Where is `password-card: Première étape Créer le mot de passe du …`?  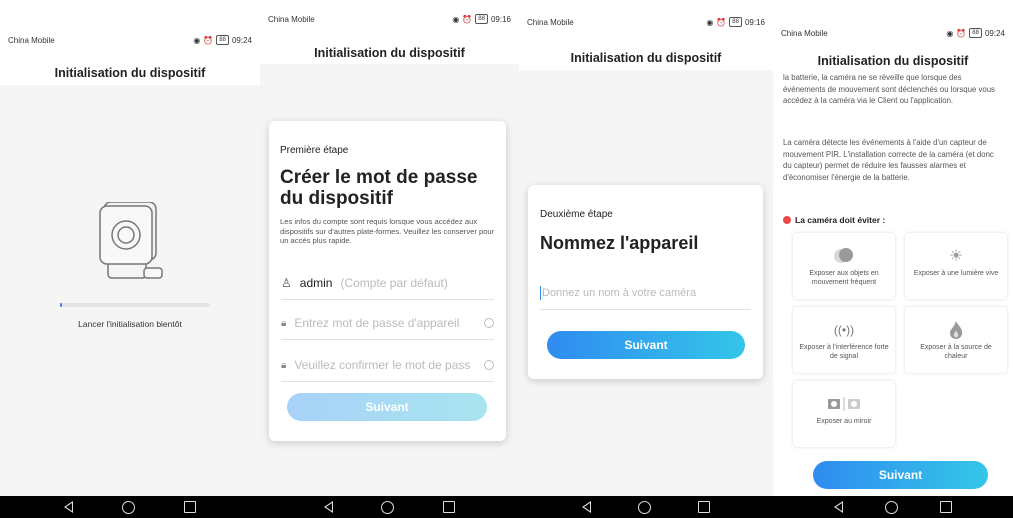
password-card: Première étape Créer le mot de passe du … is located at coordinates (387, 281).